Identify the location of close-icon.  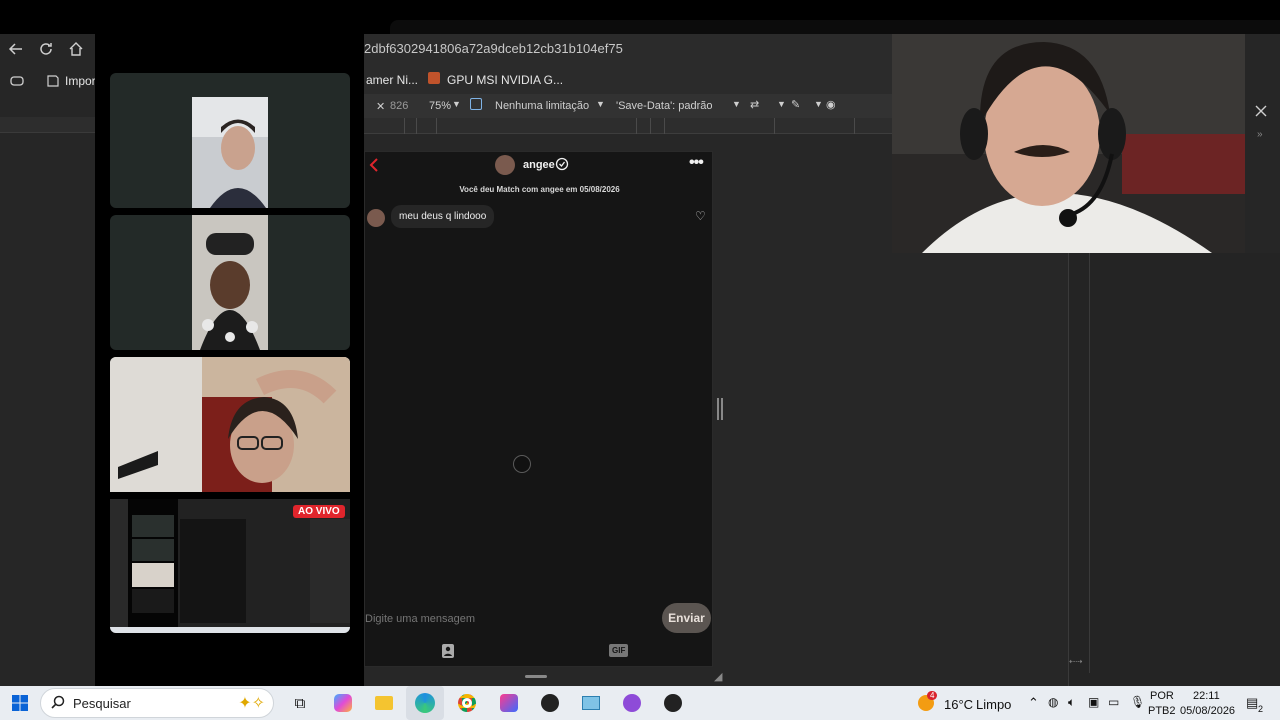
(1261, 113).